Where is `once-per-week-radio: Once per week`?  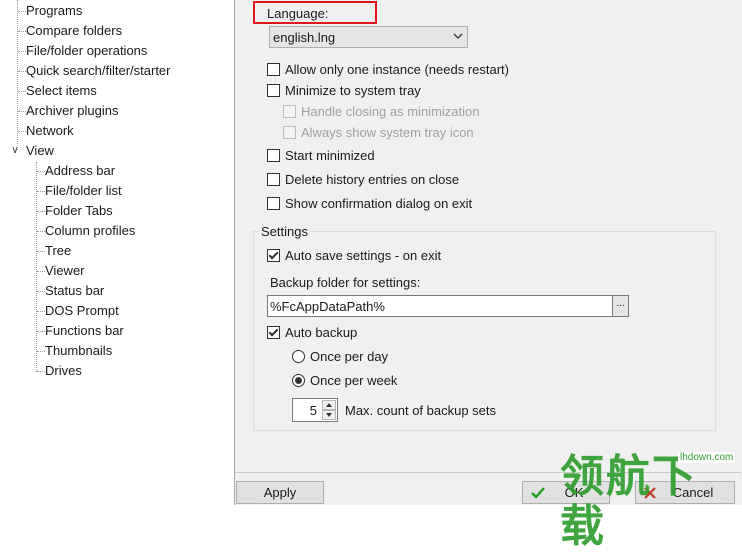
once-per-week-radio: Once per week is located at coordinates (344, 381).